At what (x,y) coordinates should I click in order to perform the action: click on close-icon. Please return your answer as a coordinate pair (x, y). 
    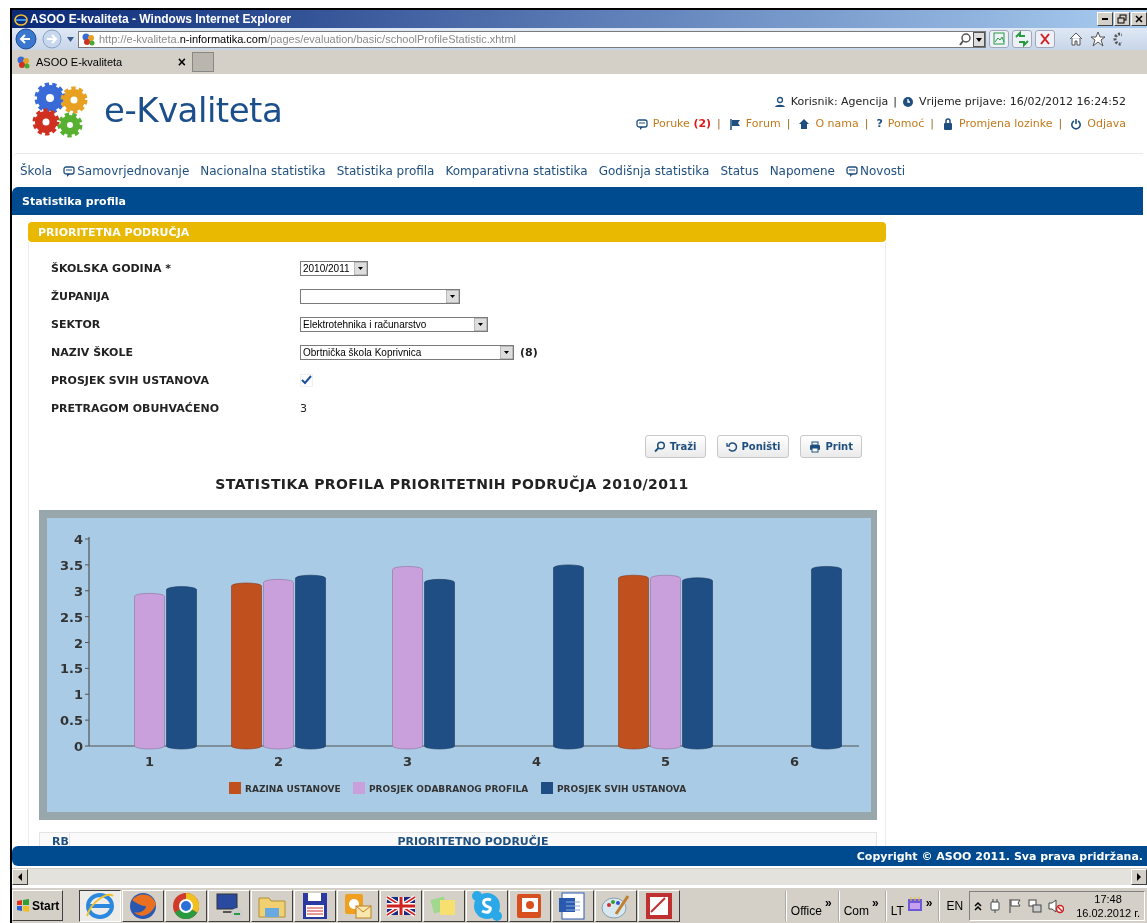
    Looking at the image, I should click on (1139, 19).